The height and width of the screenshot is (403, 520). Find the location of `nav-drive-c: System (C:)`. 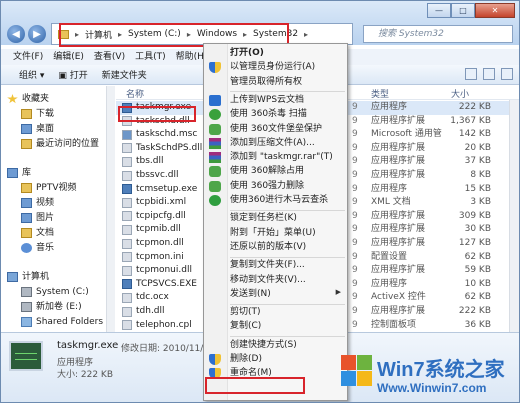

nav-drive-c: System (C:) is located at coordinates (55, 292).